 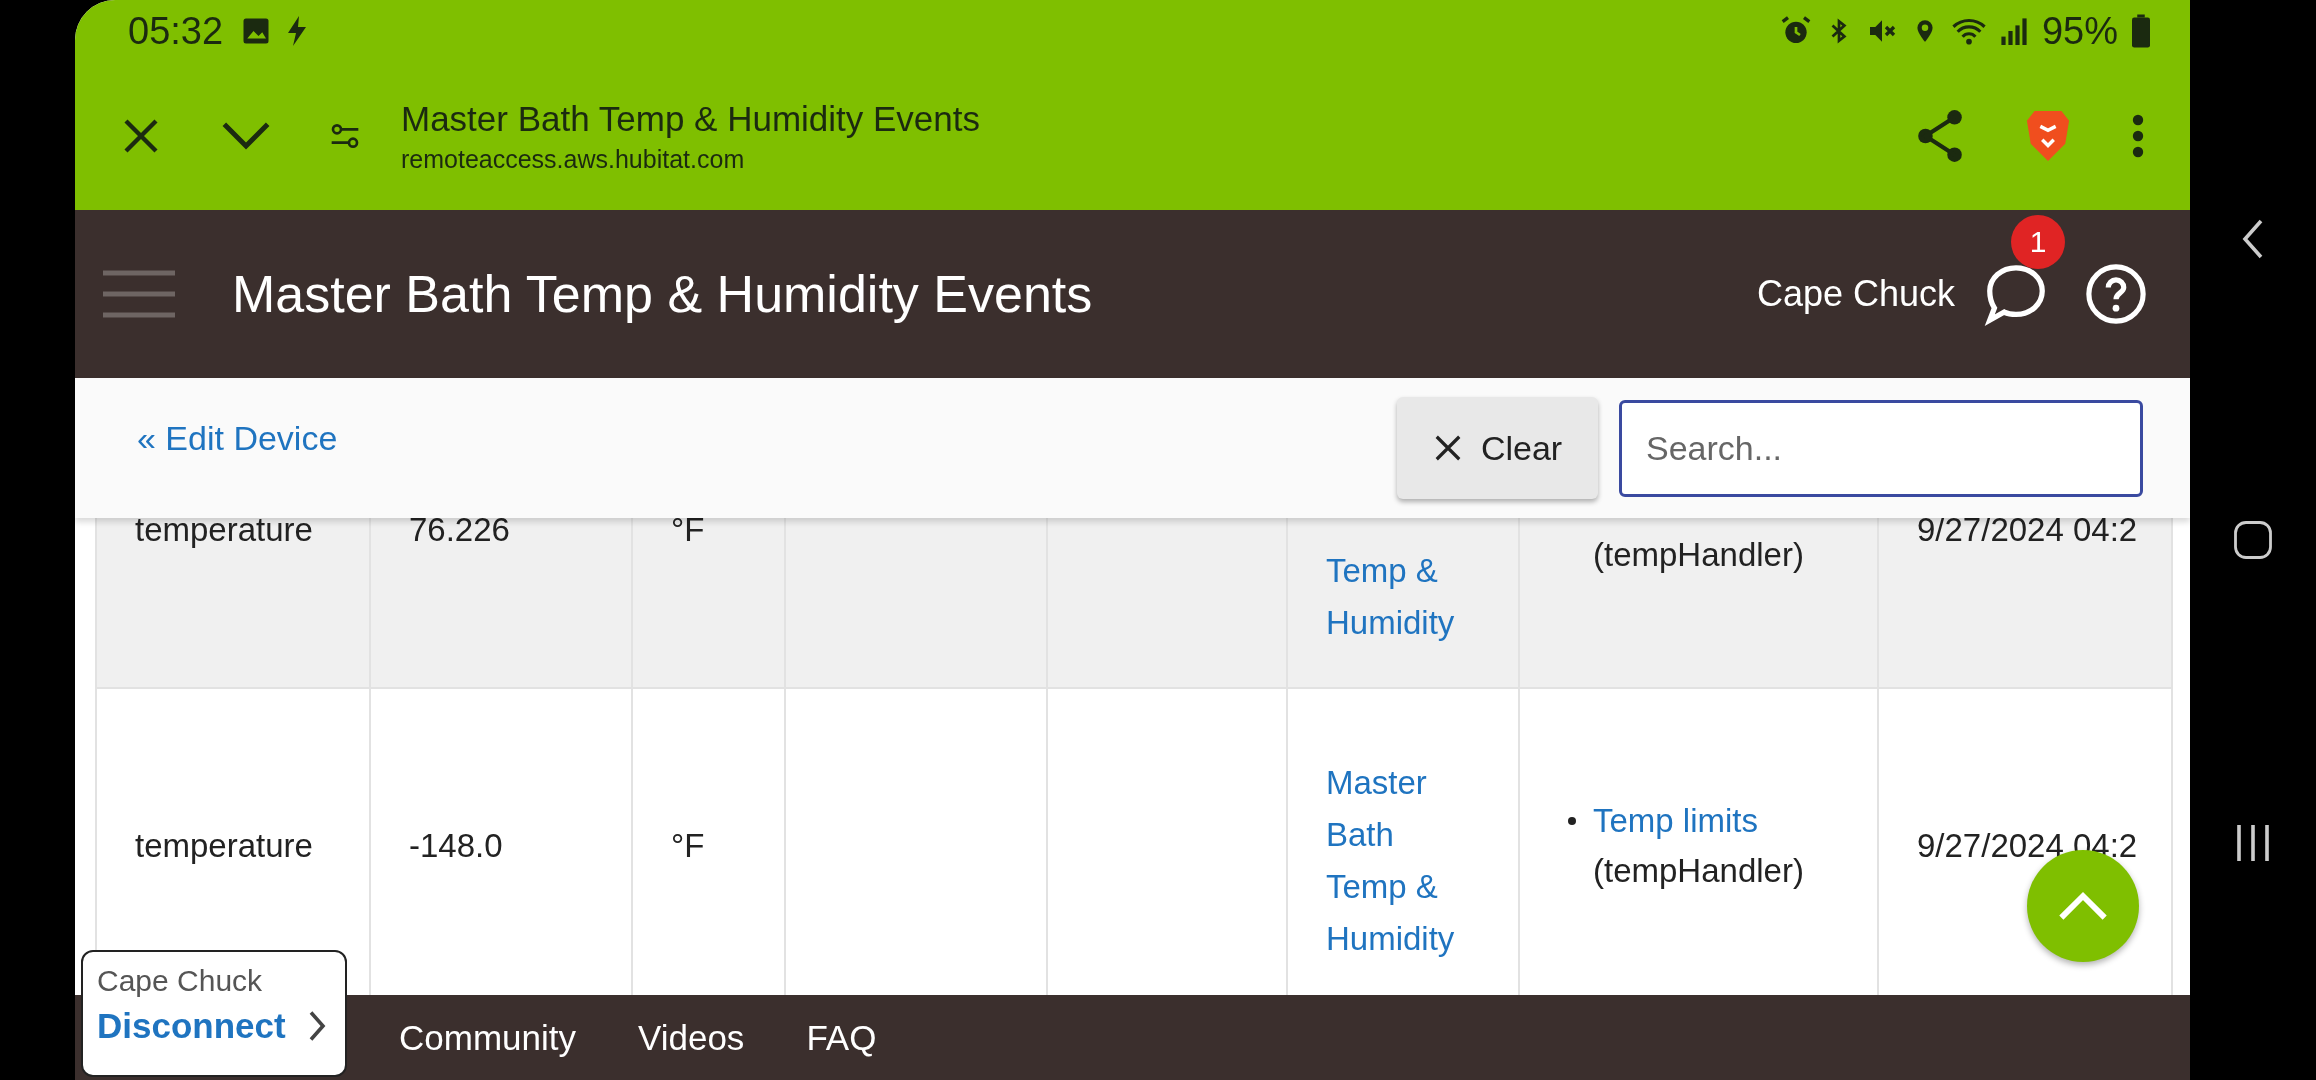 What do you see at coordinates (1572, 821) in the screenshot?
I see `list-bullet` at bounding box center [1572, 821].